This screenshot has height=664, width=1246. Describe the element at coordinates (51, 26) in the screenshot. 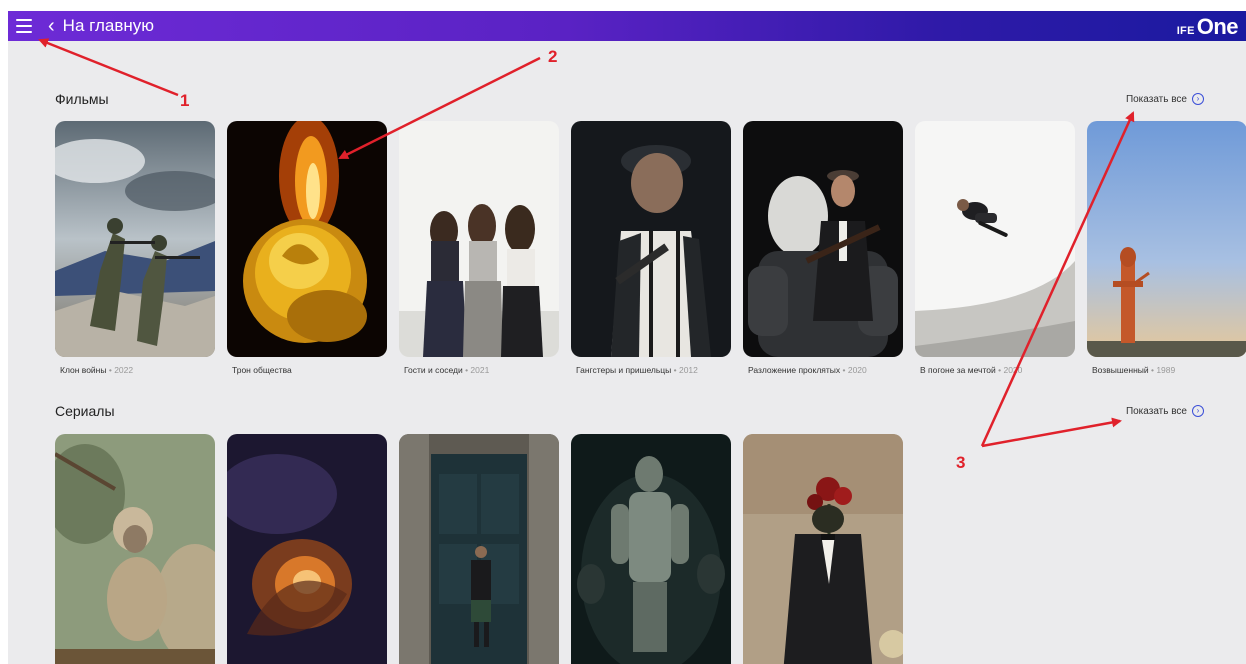

I see `chevron-left-icon: ‹` at that location.